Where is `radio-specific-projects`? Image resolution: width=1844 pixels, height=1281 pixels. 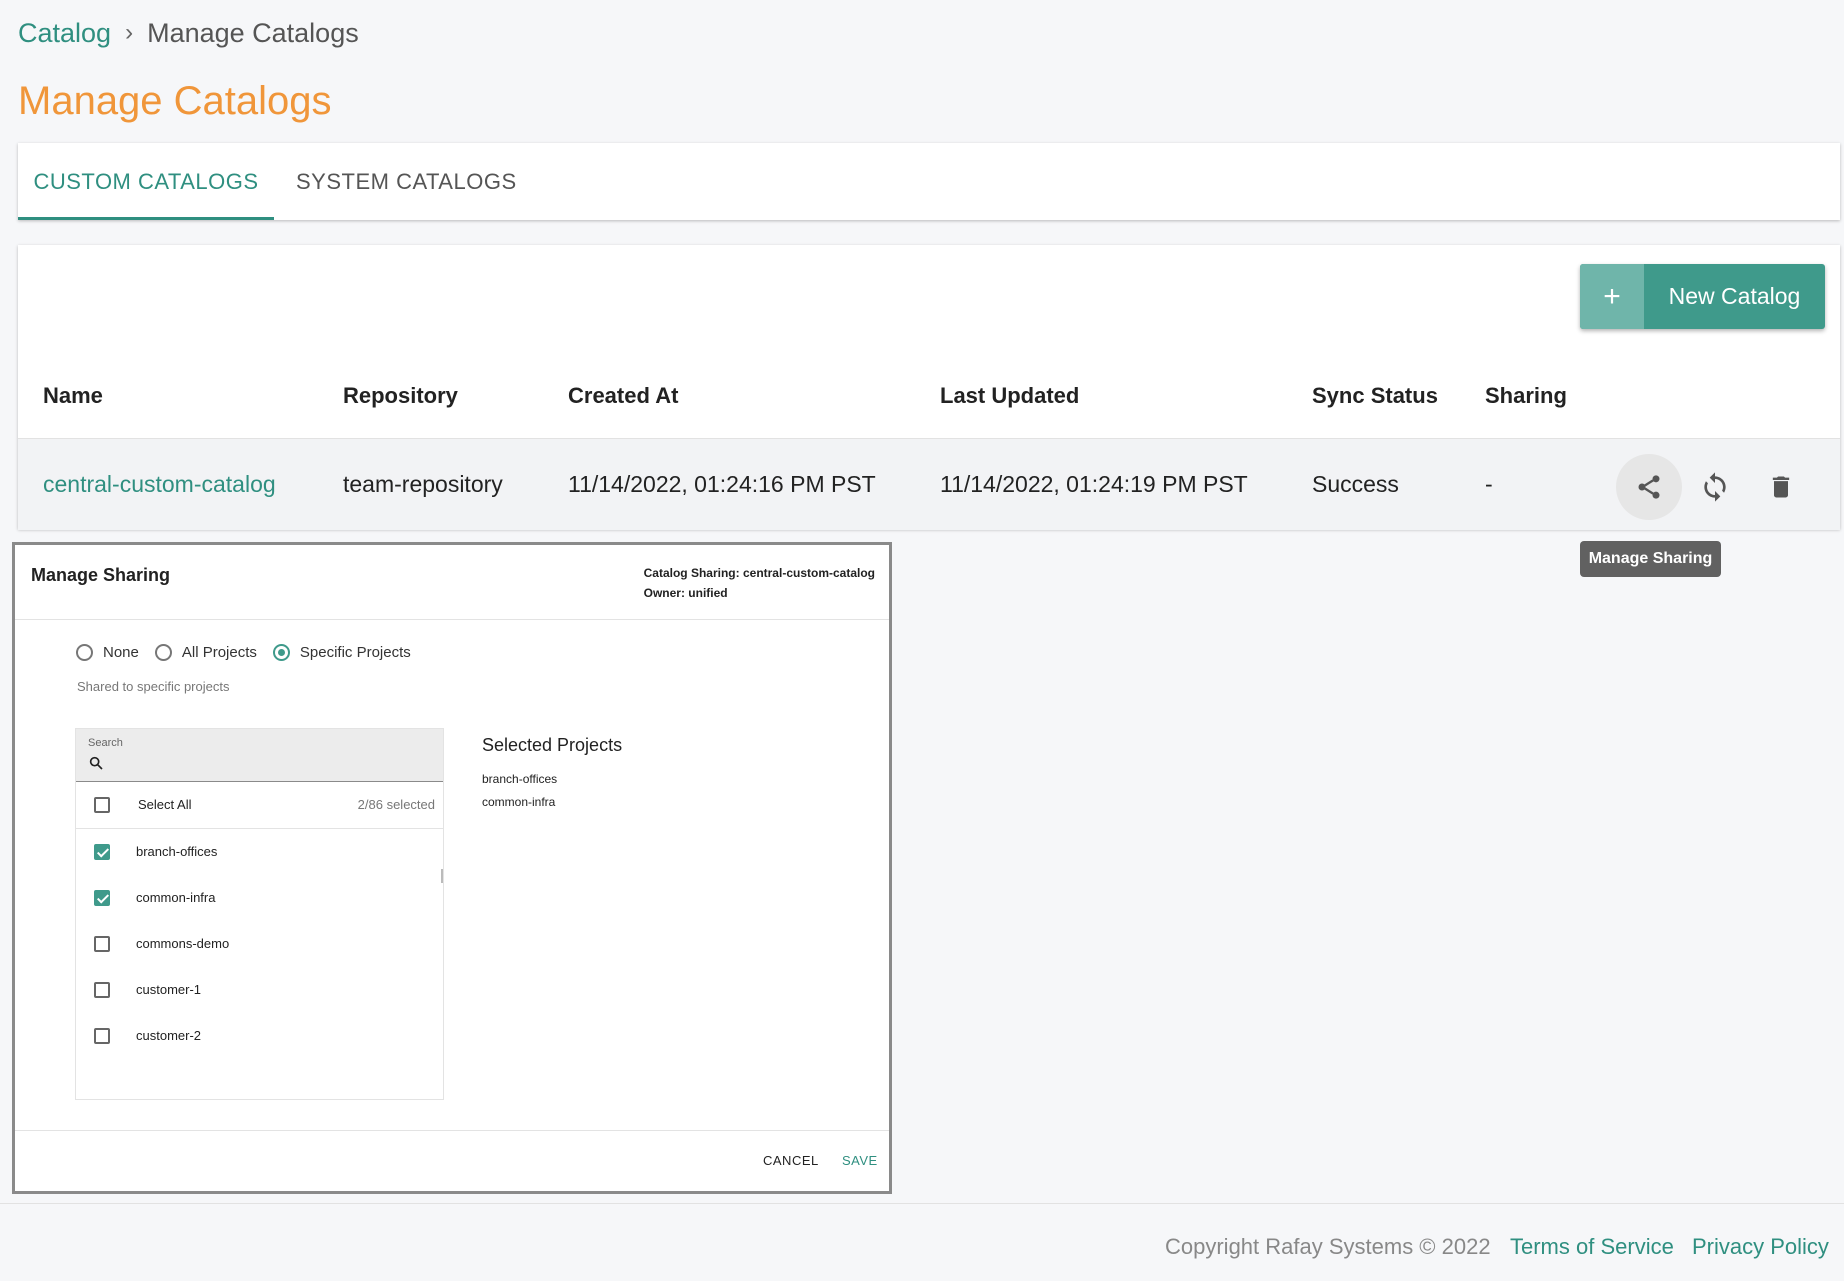 radio-specific-projects is located at coordinates (281, 652).